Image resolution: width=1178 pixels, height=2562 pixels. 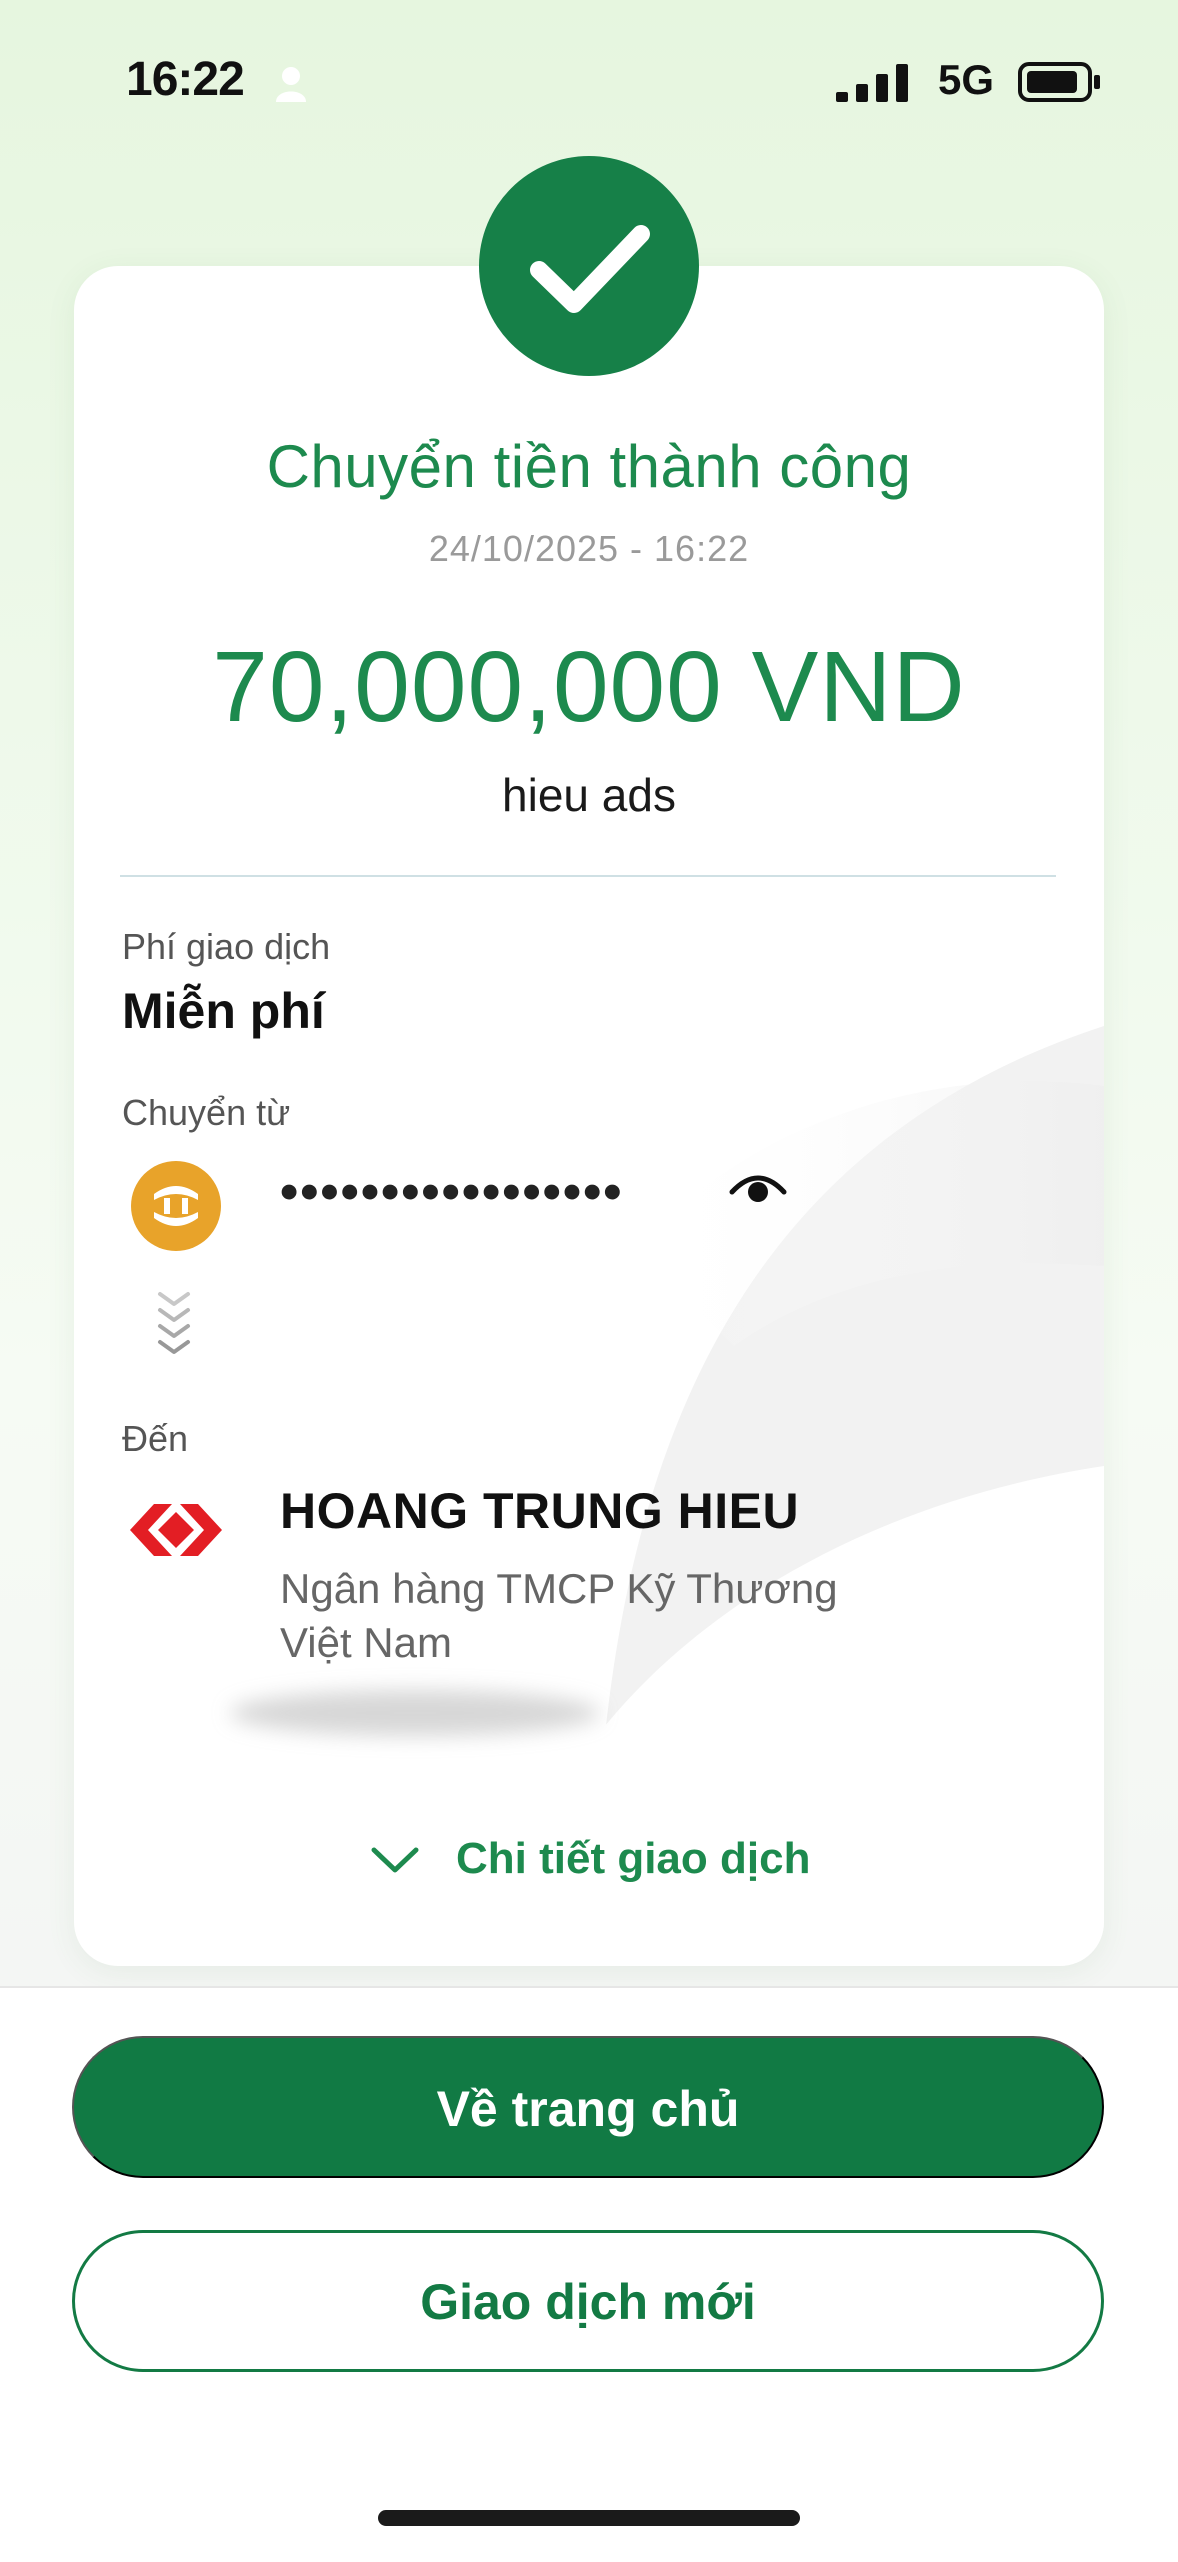 I want to click on recipient-bank: Ngân hàng TMCP Kỹ Thương Việt Nam, so click(x=559, y=1615).